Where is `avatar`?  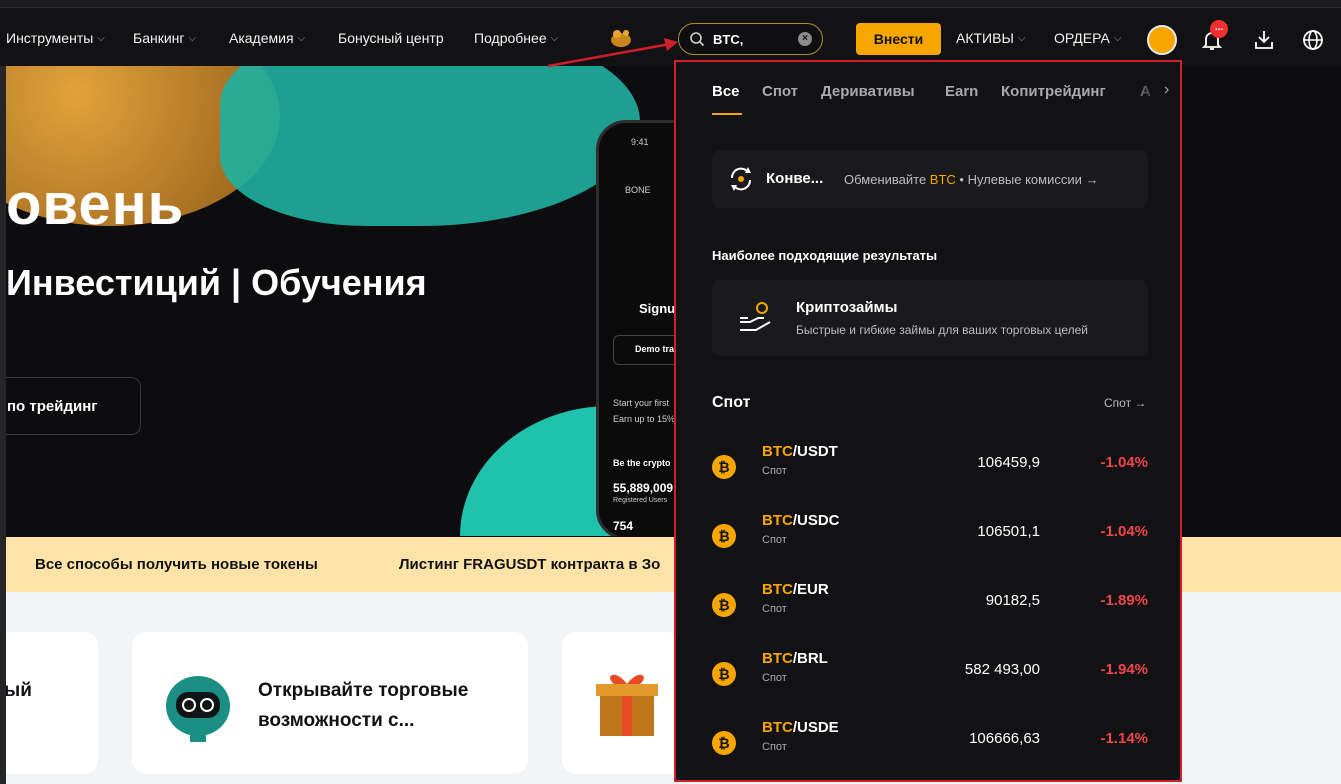
avatar is located at coordinates (1162, 40).